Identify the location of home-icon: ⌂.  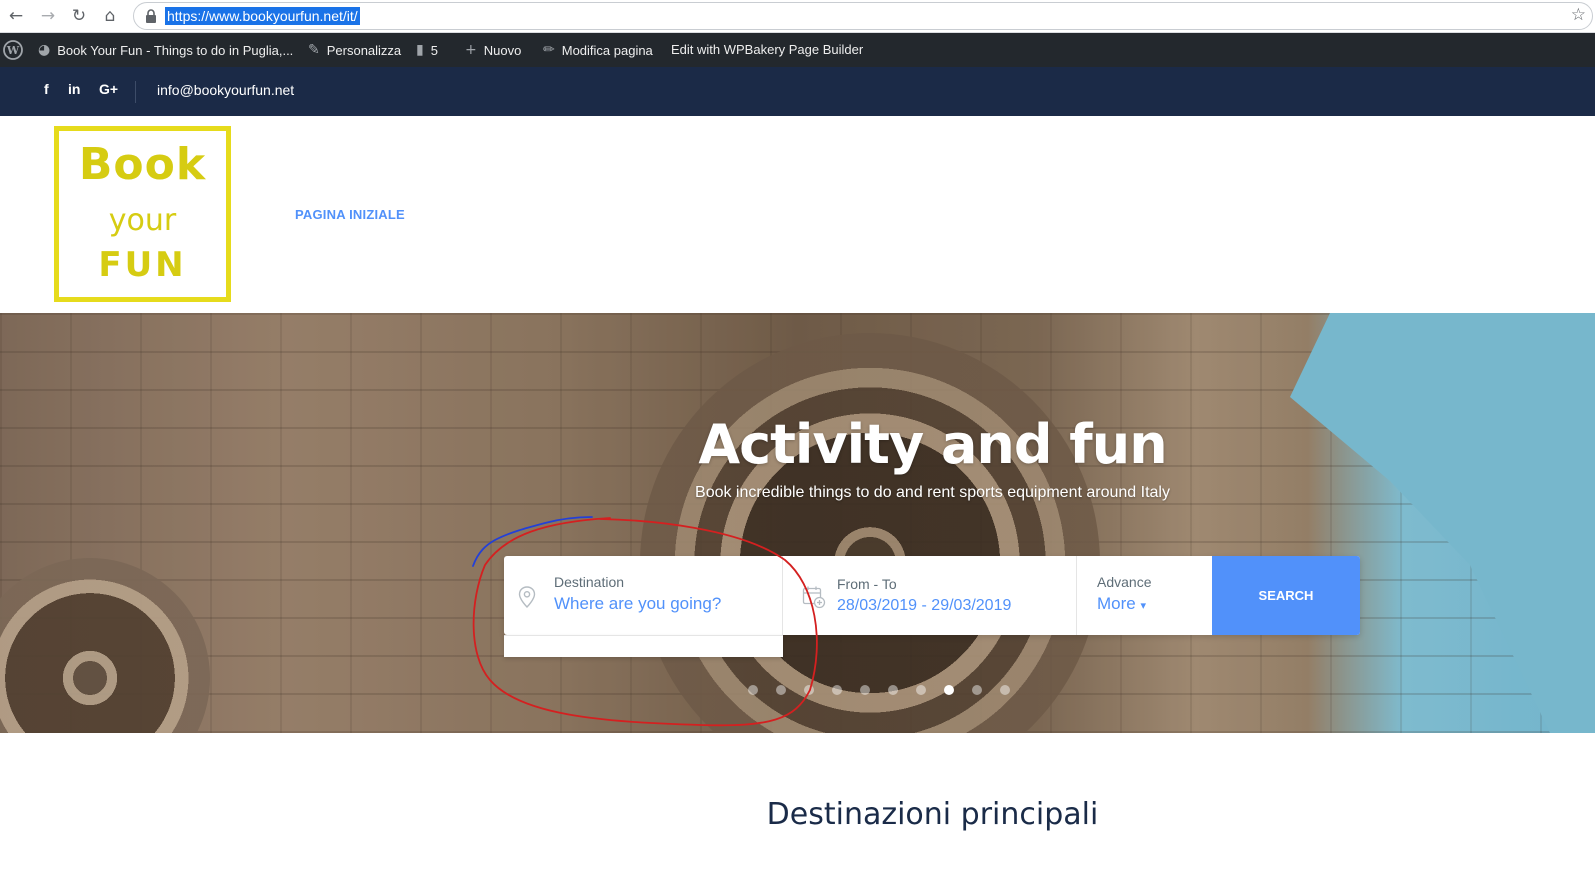
(110, 16).